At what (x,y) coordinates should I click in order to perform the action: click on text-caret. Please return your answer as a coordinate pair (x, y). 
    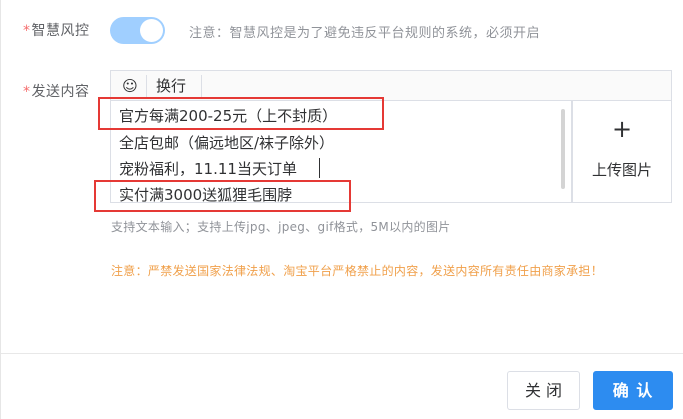
    Looking at the image, I should click on (319, 168).